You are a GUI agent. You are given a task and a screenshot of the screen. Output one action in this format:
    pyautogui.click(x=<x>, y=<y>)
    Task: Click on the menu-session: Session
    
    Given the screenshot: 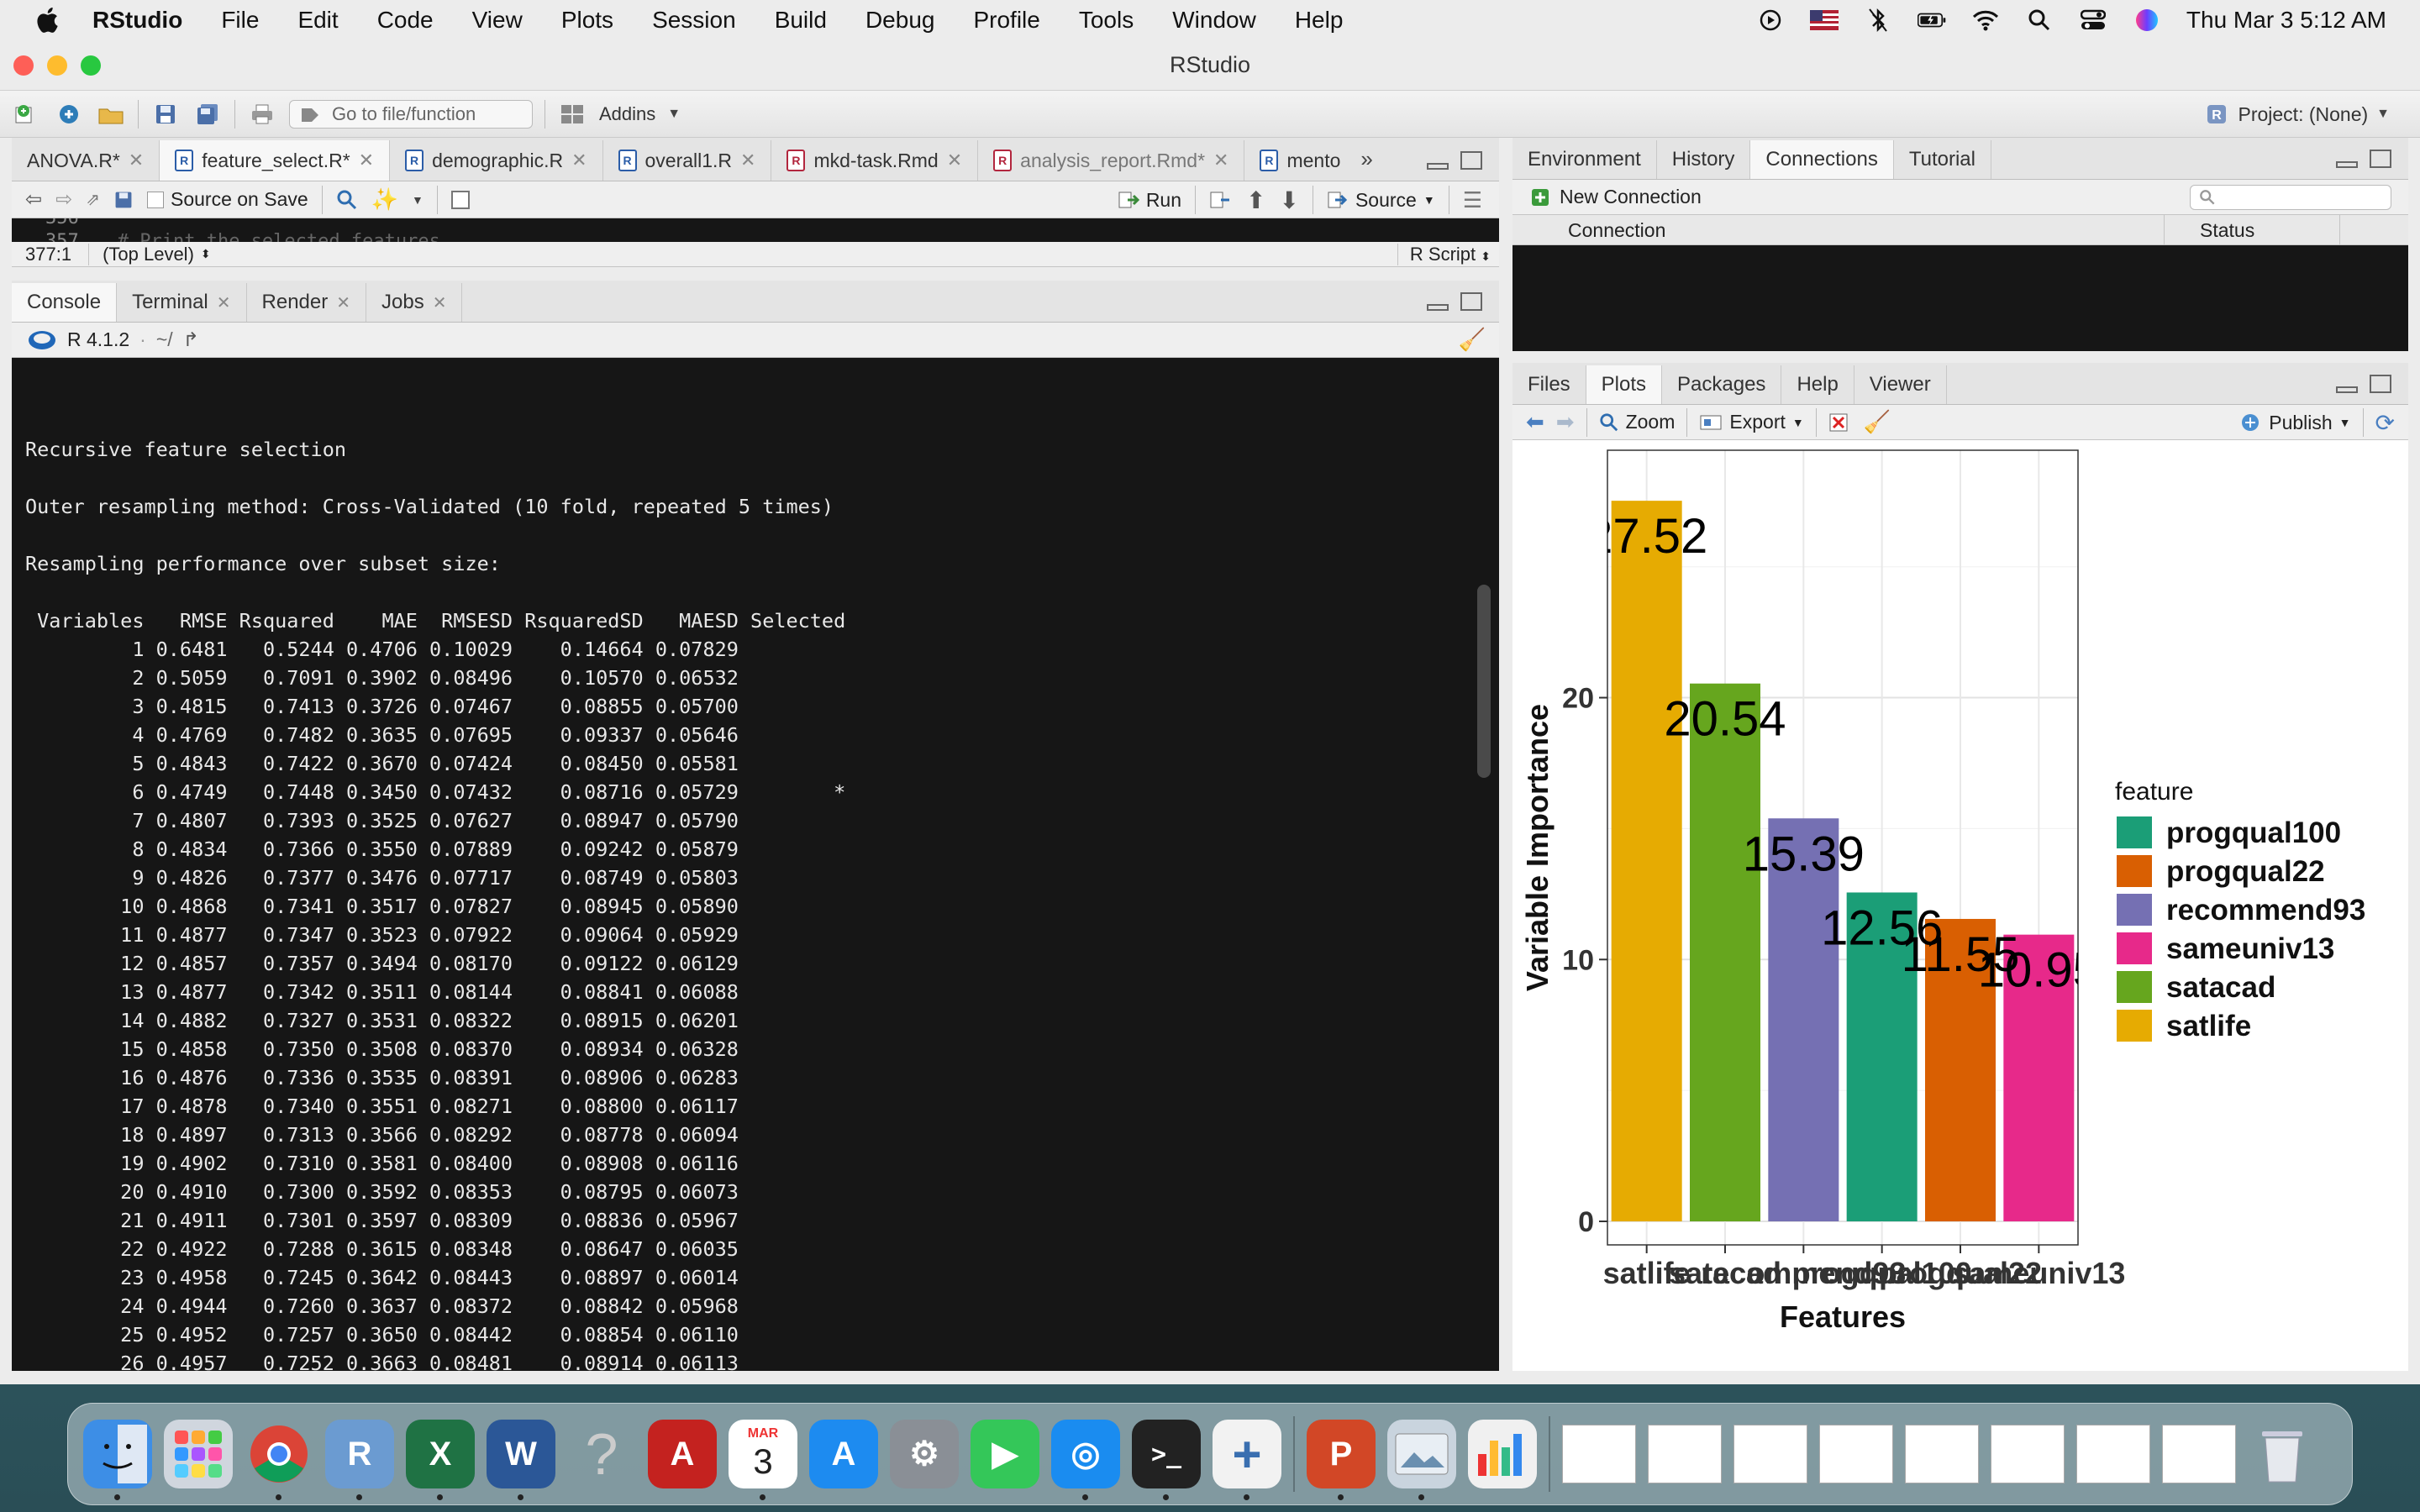 What is the action you would take?
    pyautogui.click(x=694, y=20)
    